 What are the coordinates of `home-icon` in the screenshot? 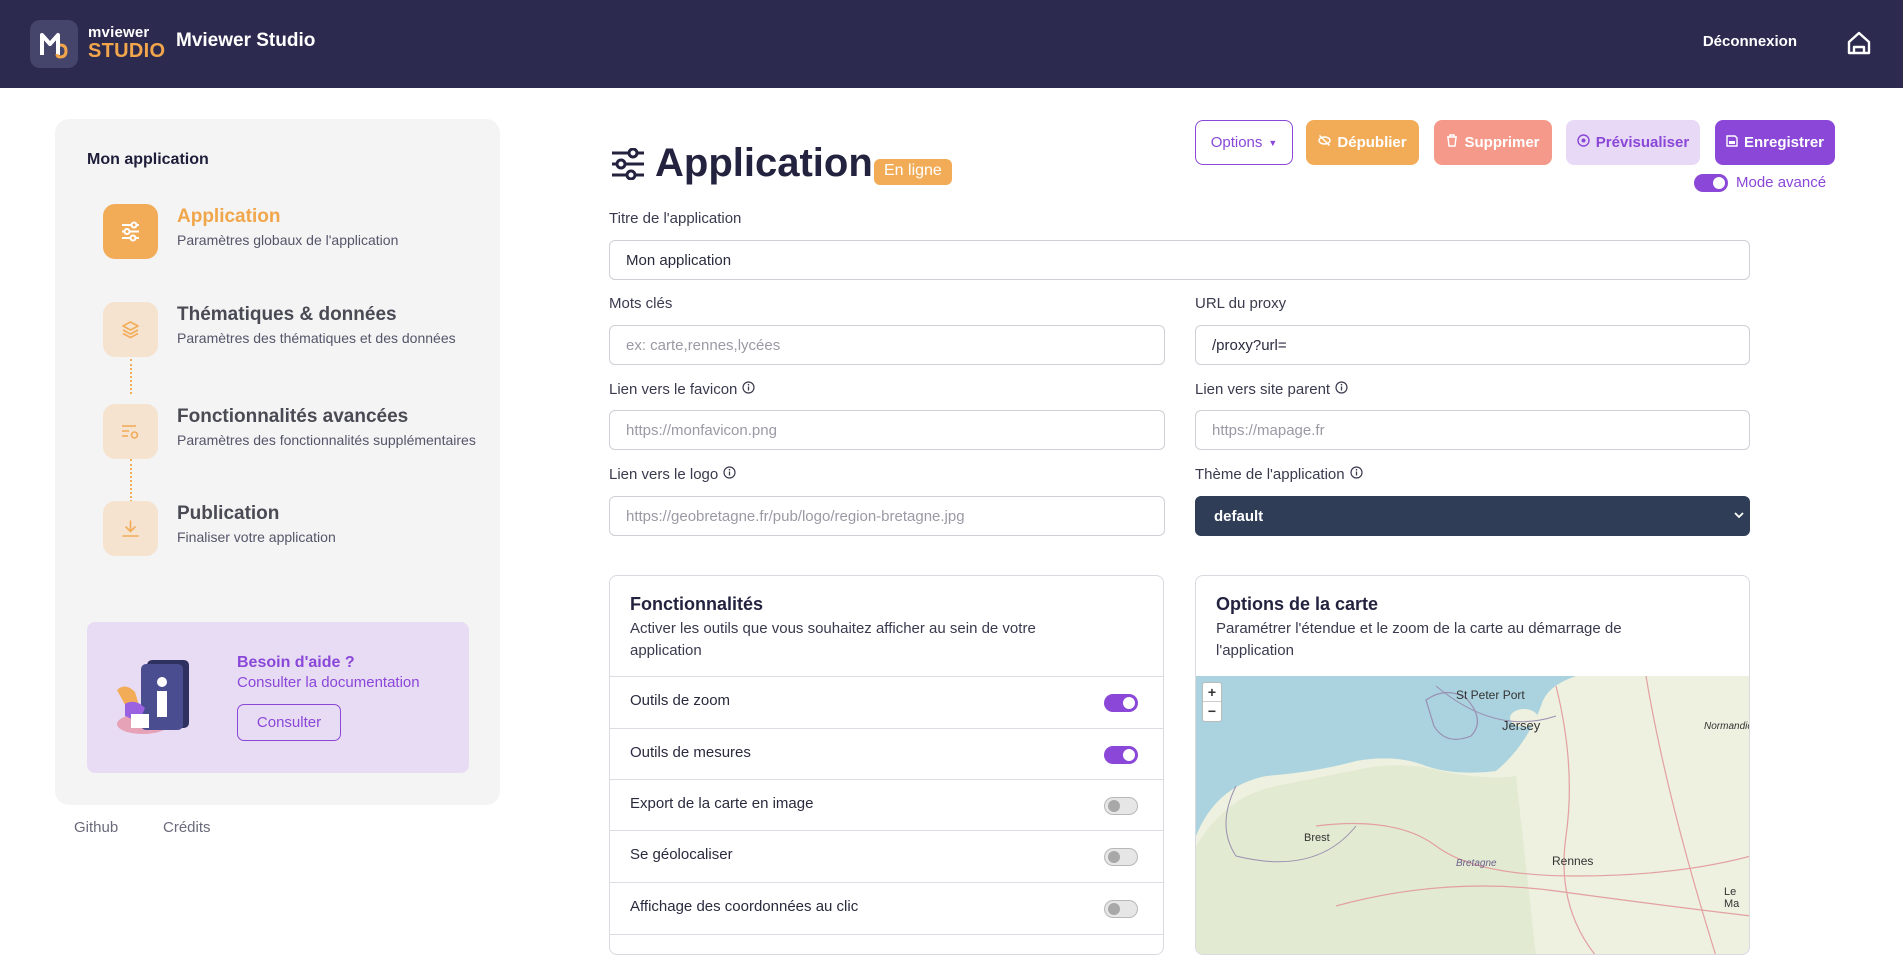 It's located at (1859, 45).